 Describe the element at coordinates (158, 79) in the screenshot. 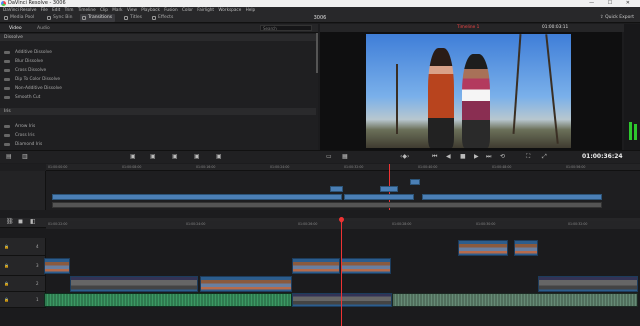

I see `effect-item: Dip To Color Dissolve` at that location.